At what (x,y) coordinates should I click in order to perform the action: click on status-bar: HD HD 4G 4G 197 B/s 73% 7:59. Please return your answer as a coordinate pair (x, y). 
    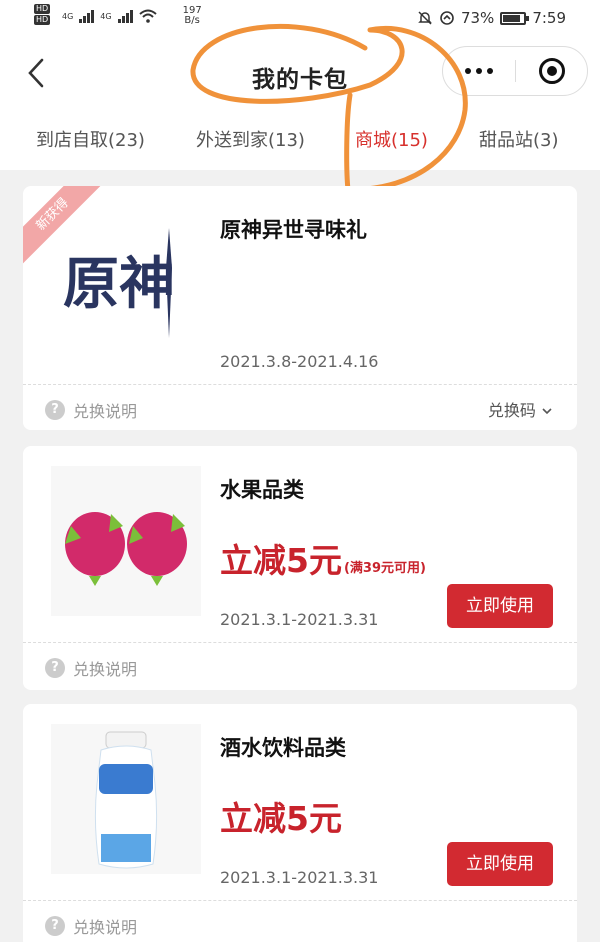
    Looking at the image, I should click on (300, 19).